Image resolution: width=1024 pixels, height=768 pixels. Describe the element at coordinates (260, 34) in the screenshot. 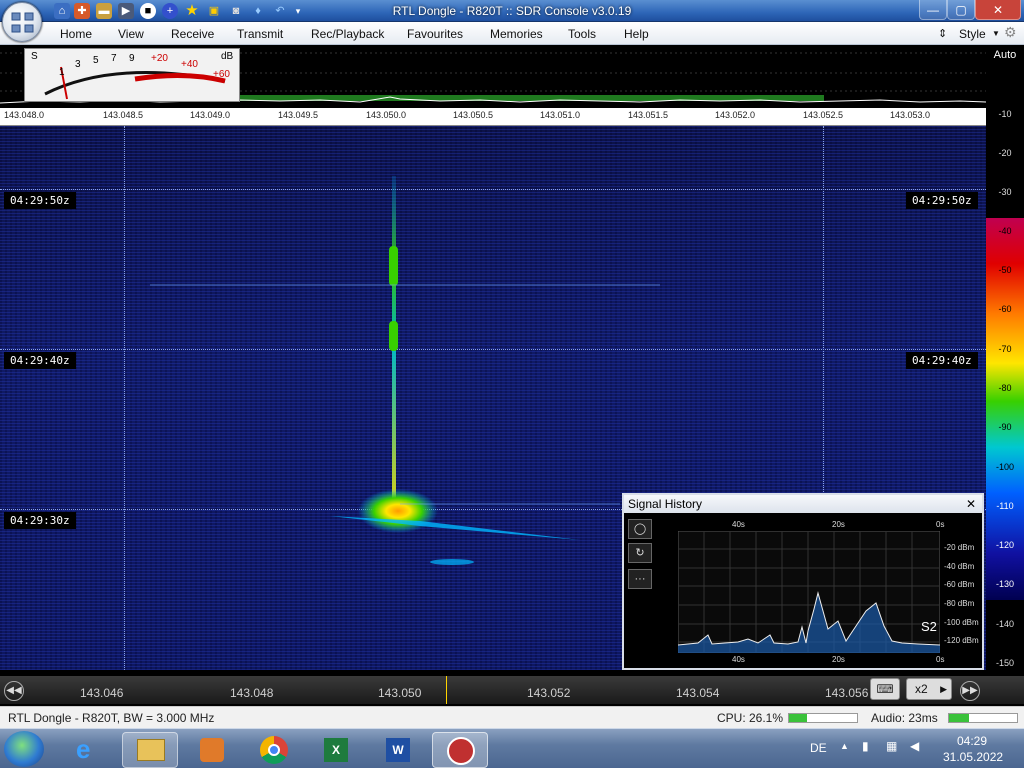

I see `menu-transmit: Transmit` at that location.